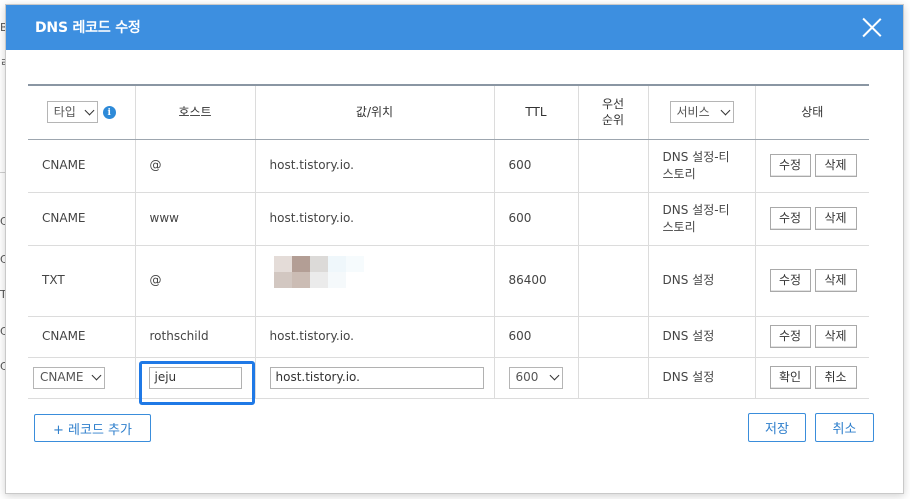  Describe the element at coordinates (777, 427) in the screenshot. I see `save-button: 저장` at that location.